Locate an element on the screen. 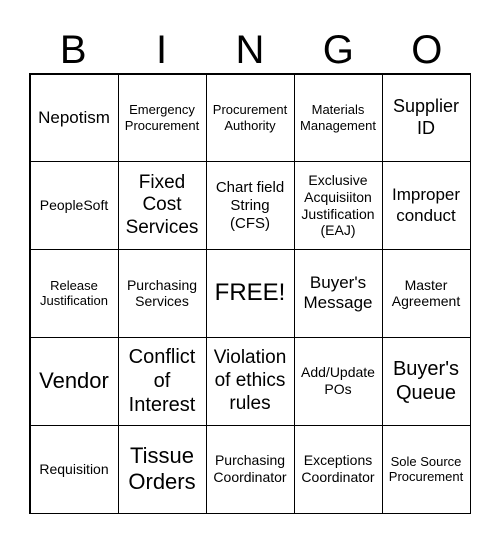 This screenshot has height=544, width=500. bingo-cell: Supplier ID is located at coordinates (426, 118).